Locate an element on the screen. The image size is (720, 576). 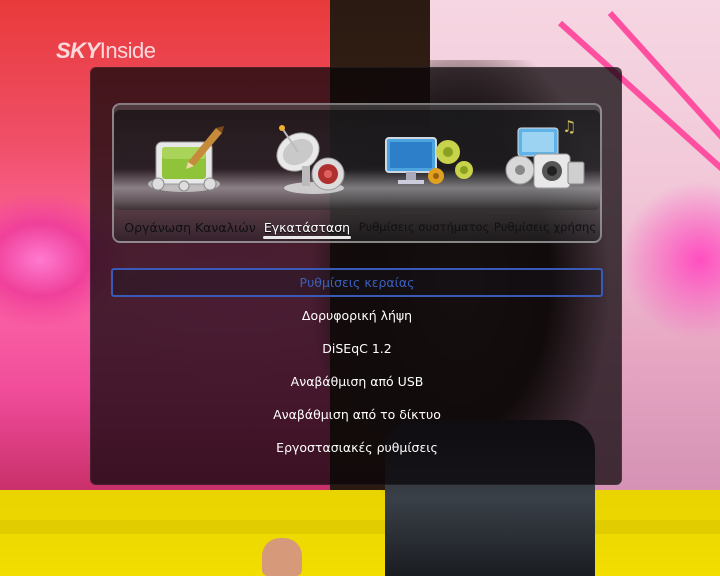
menu-item-satellite-reception: Δορυφορική λήψη is located at coordinates (357, 315).